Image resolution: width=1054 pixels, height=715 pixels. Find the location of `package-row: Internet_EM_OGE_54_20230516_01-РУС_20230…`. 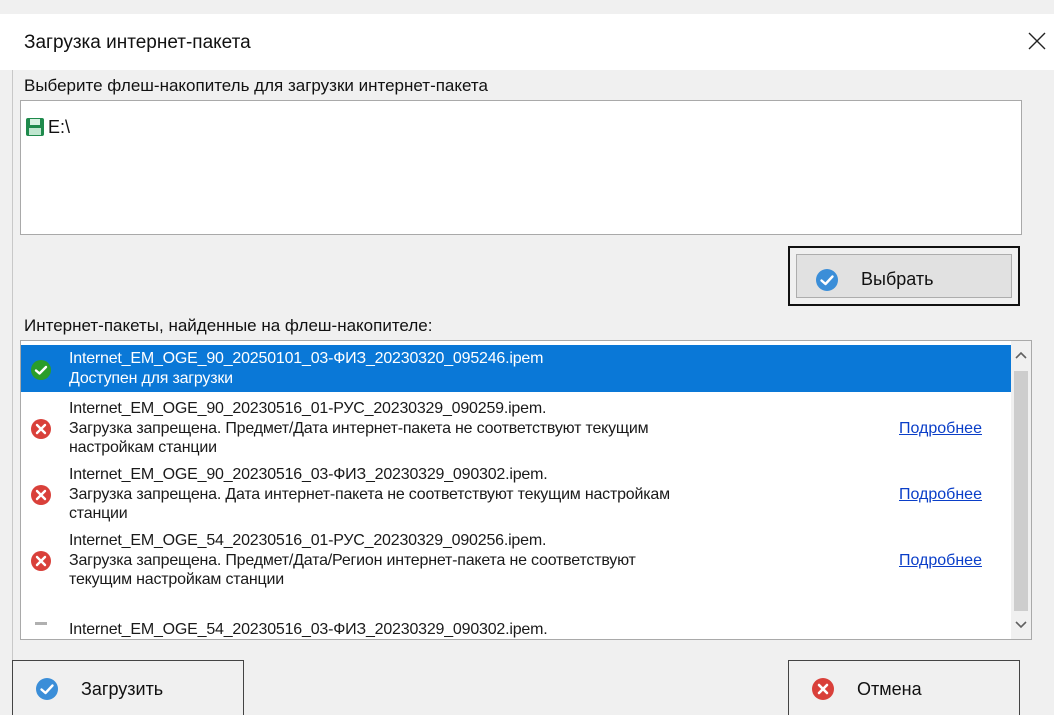

package-row: Internet_EM_OGE_54_20230516_01-РУС_20230… is located at coordinates (516, 559).